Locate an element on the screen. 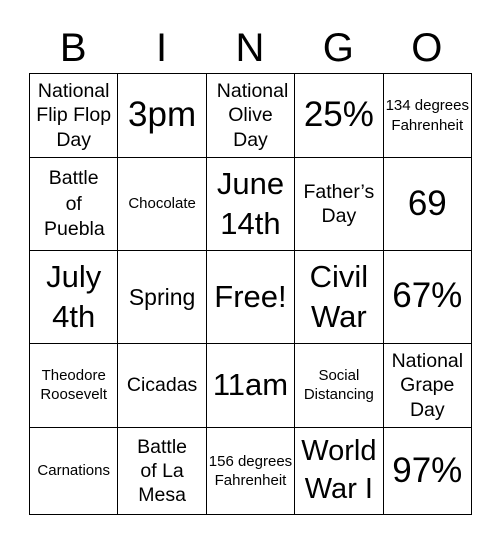 This screenshot has height=544, width=500. bingo-cell: 25% is located at coordinates (339, 115).